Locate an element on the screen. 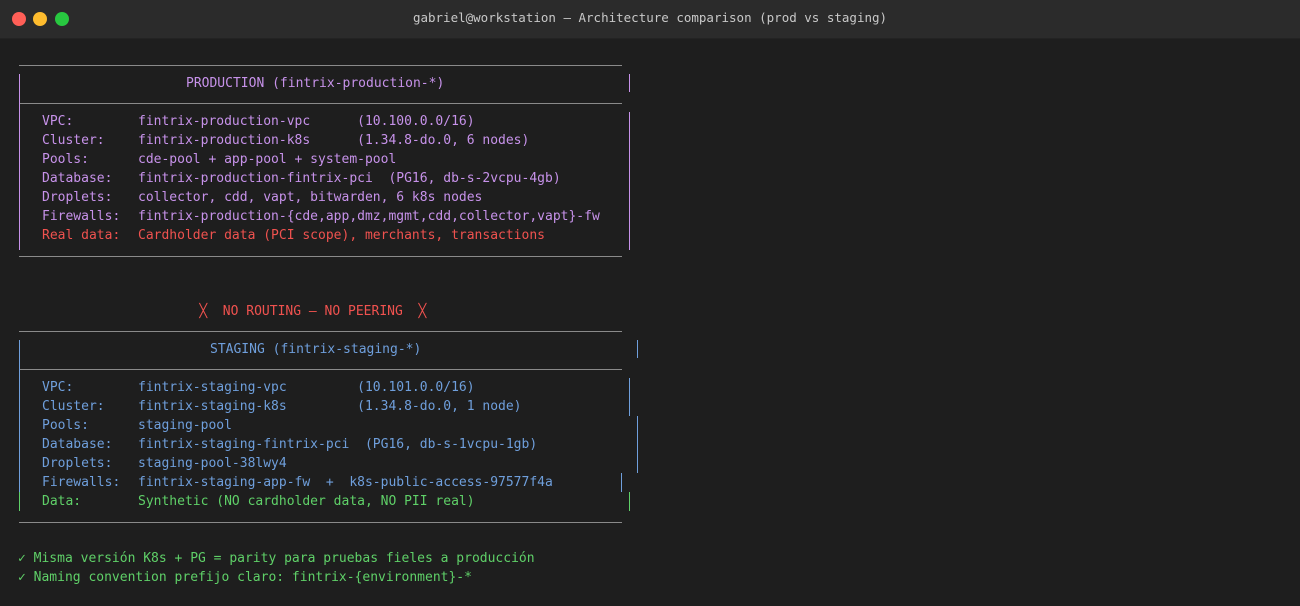 This screenshot has height=606, width=1300. staging-header-separator is located at coordinates (320, 369).